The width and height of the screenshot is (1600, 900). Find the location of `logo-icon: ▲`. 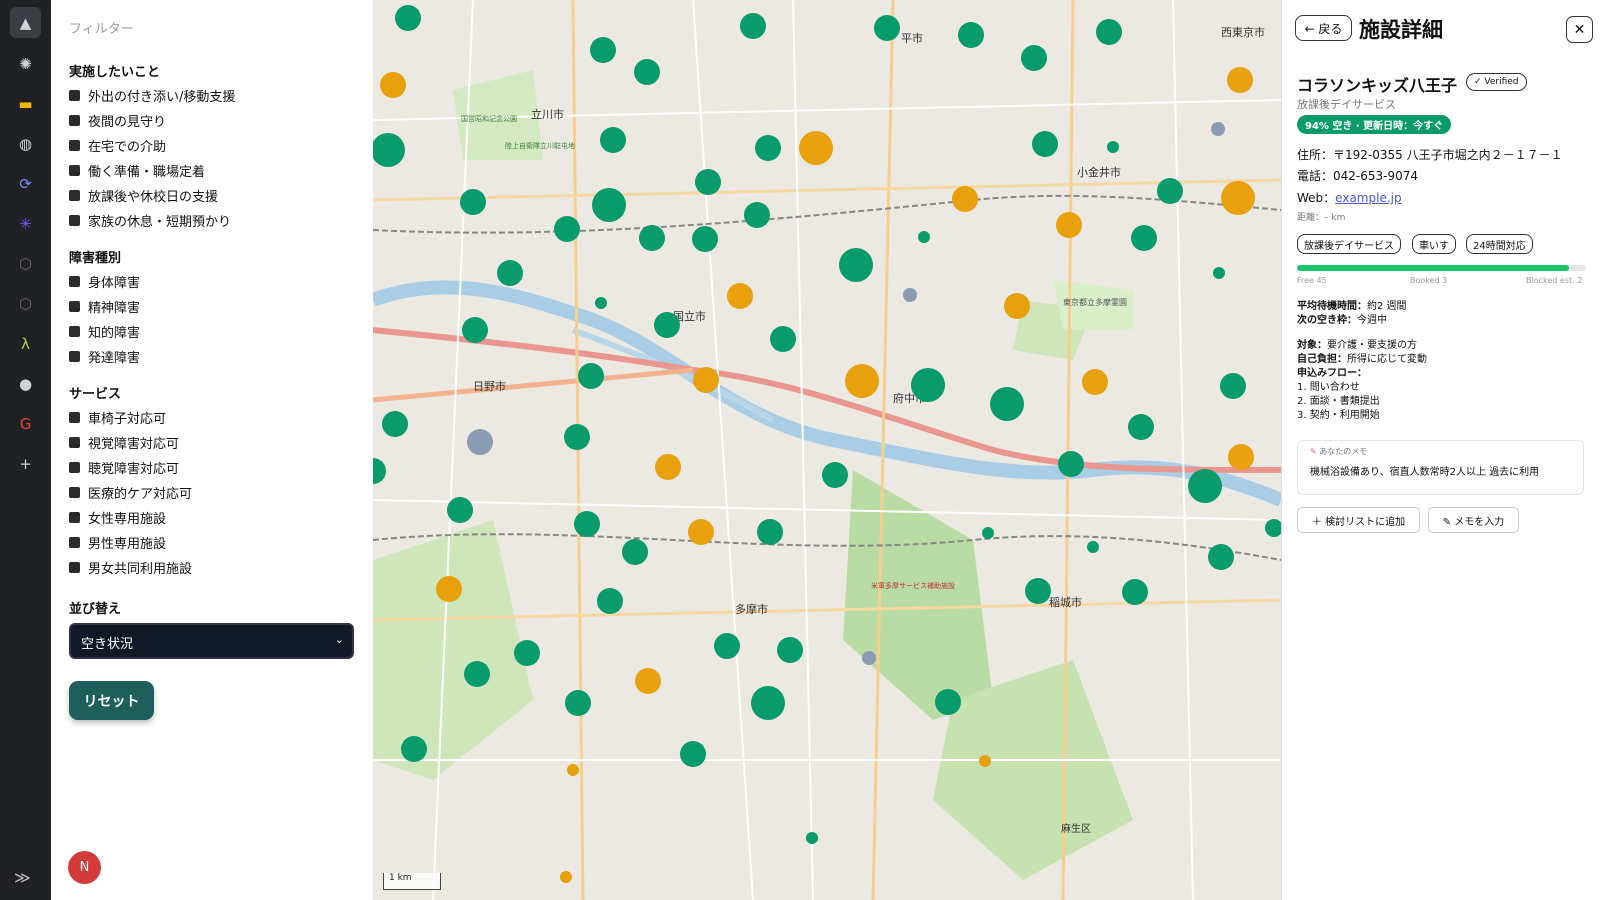

logo-icon: ▲ is located at coordinates (25, 22).